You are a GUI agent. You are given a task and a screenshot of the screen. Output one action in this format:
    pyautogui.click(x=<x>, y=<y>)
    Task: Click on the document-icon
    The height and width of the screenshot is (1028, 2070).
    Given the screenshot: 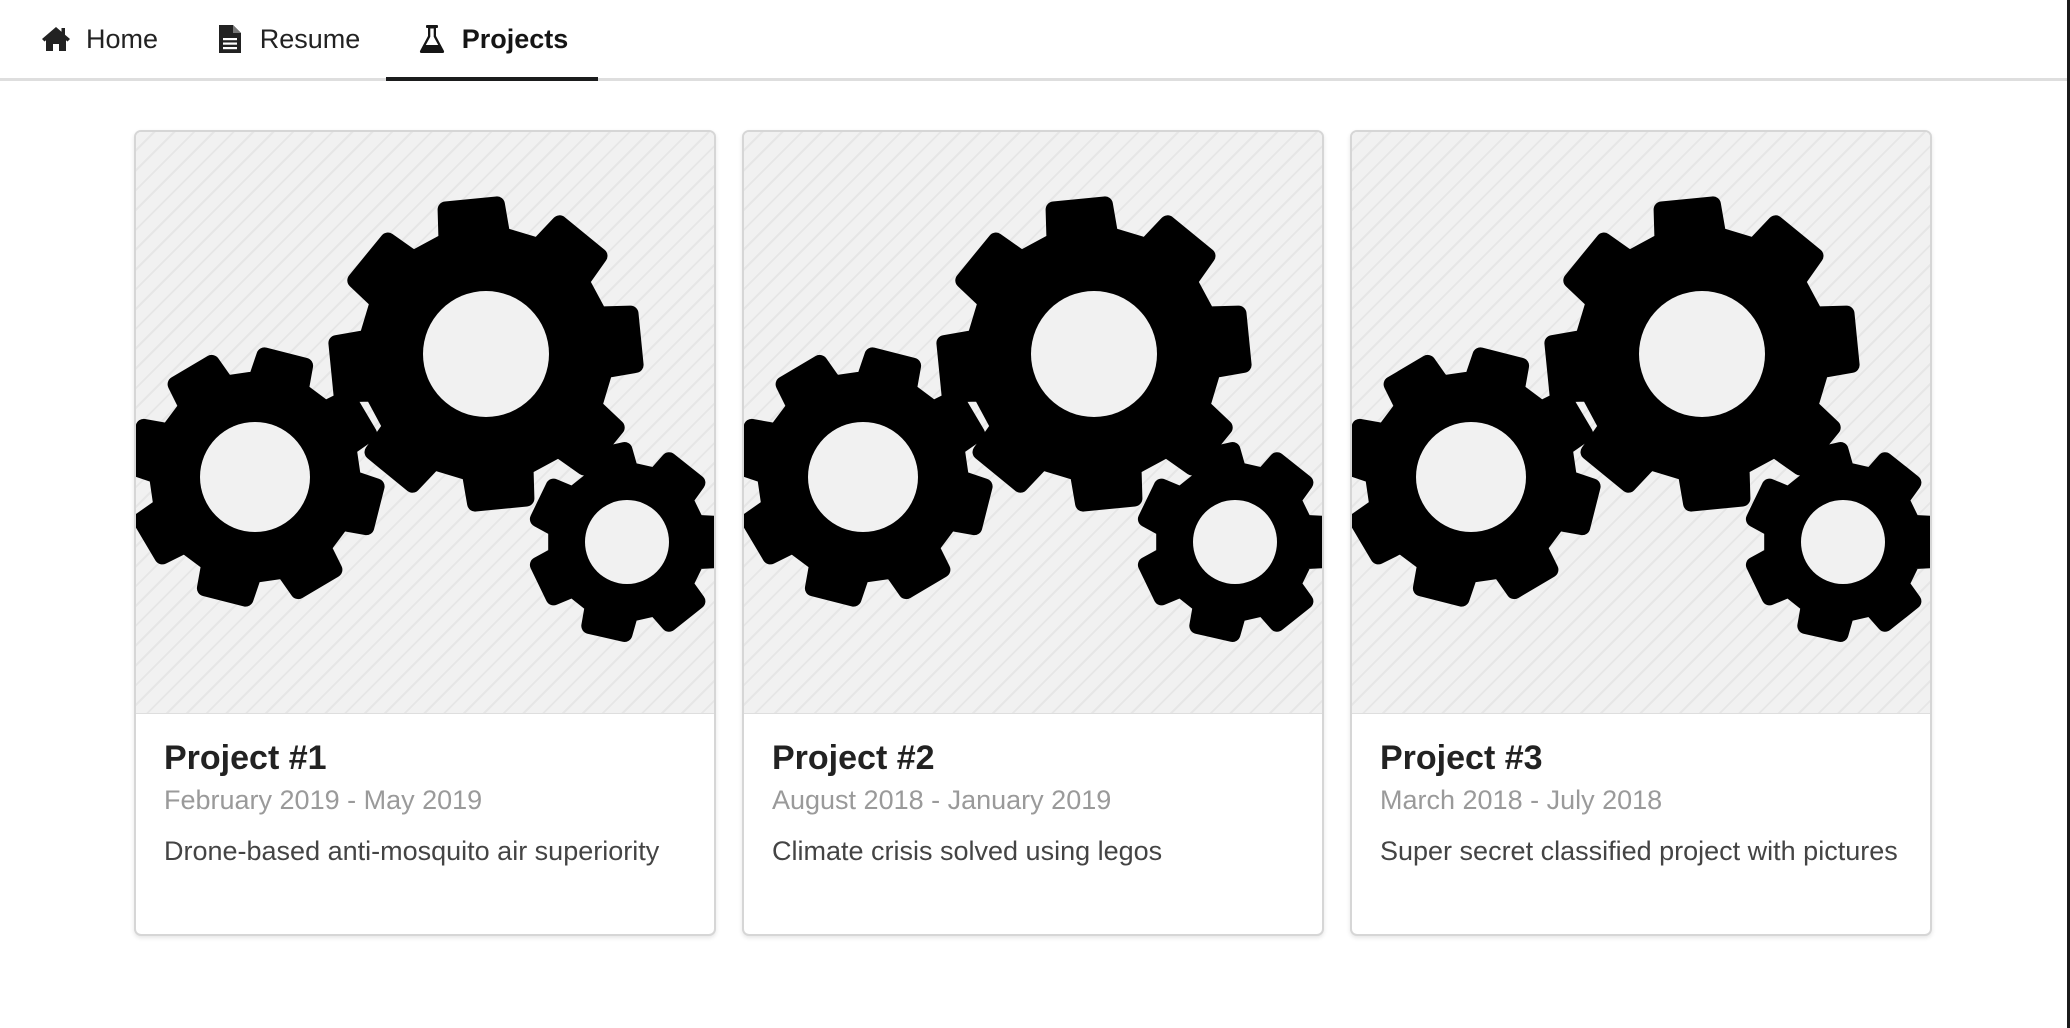 What is the action you would take?
    pyautogui.click(x=230, y=39)
    